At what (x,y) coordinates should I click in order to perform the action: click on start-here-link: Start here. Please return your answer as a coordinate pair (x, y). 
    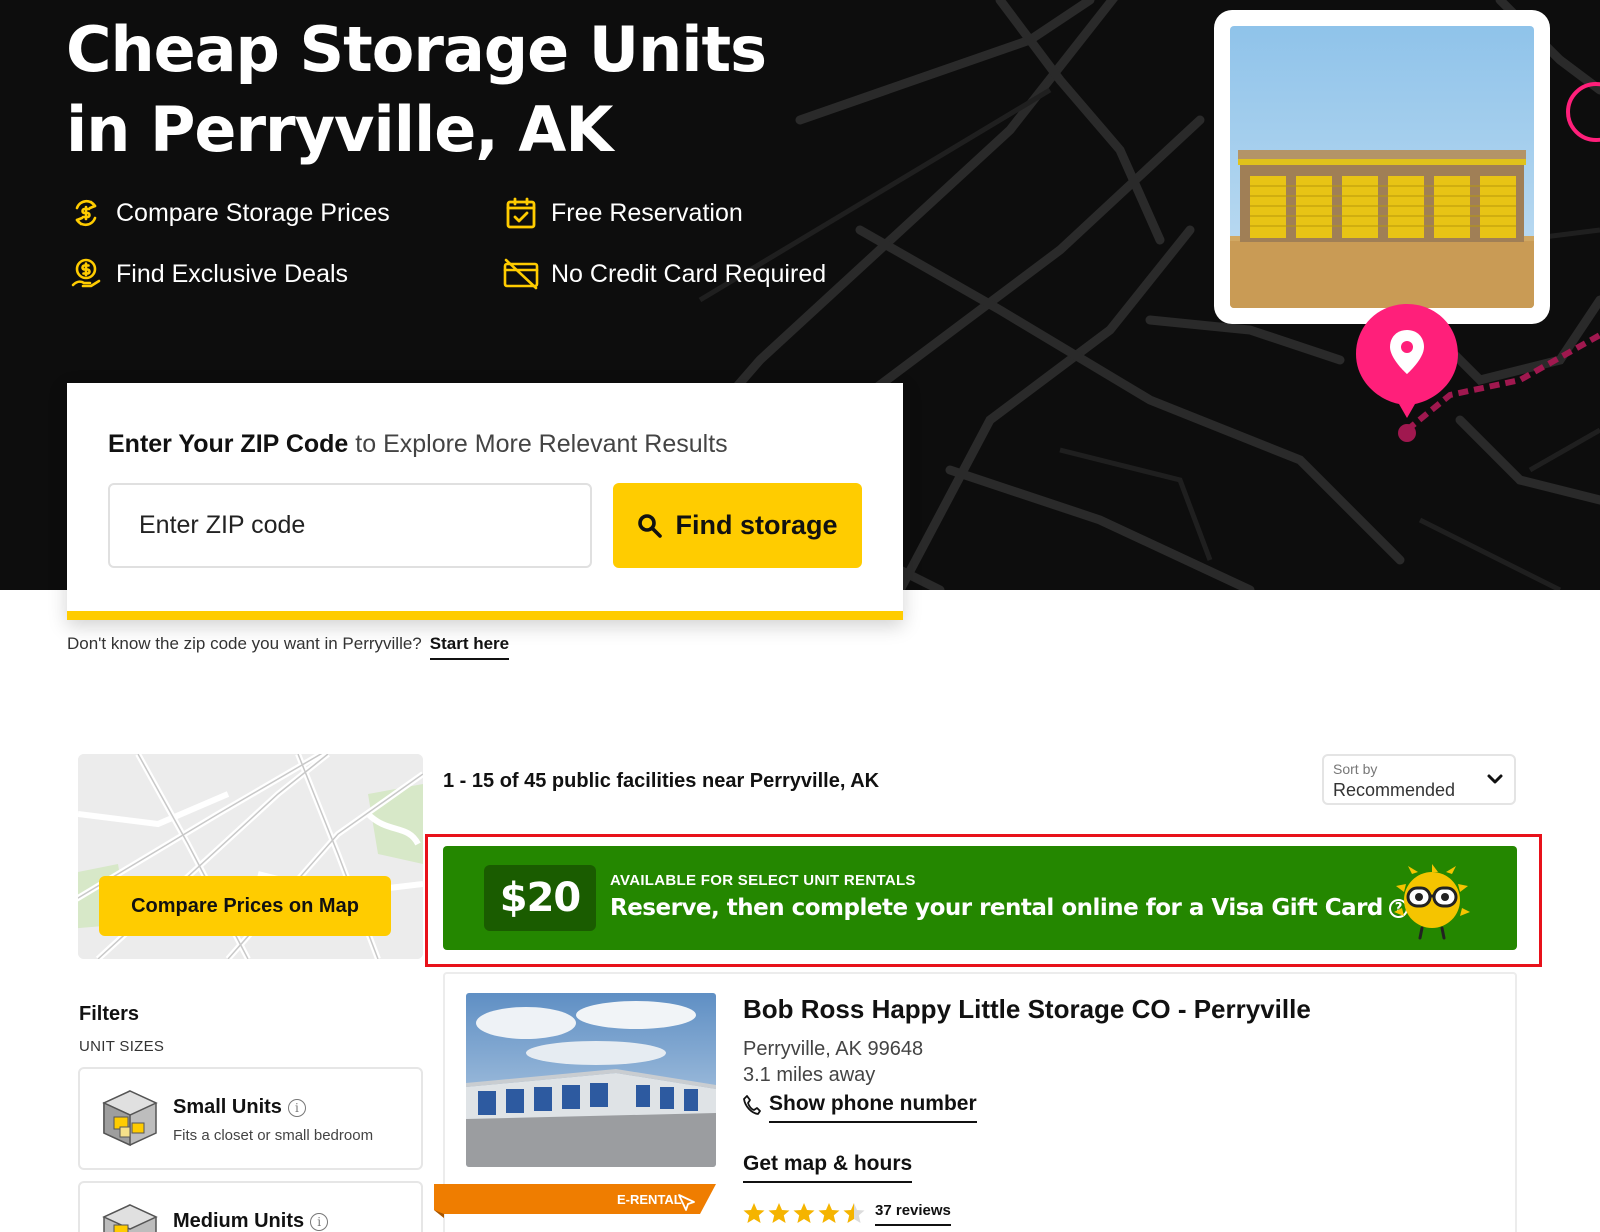
    Looking at the image, I should click on (469, 647).